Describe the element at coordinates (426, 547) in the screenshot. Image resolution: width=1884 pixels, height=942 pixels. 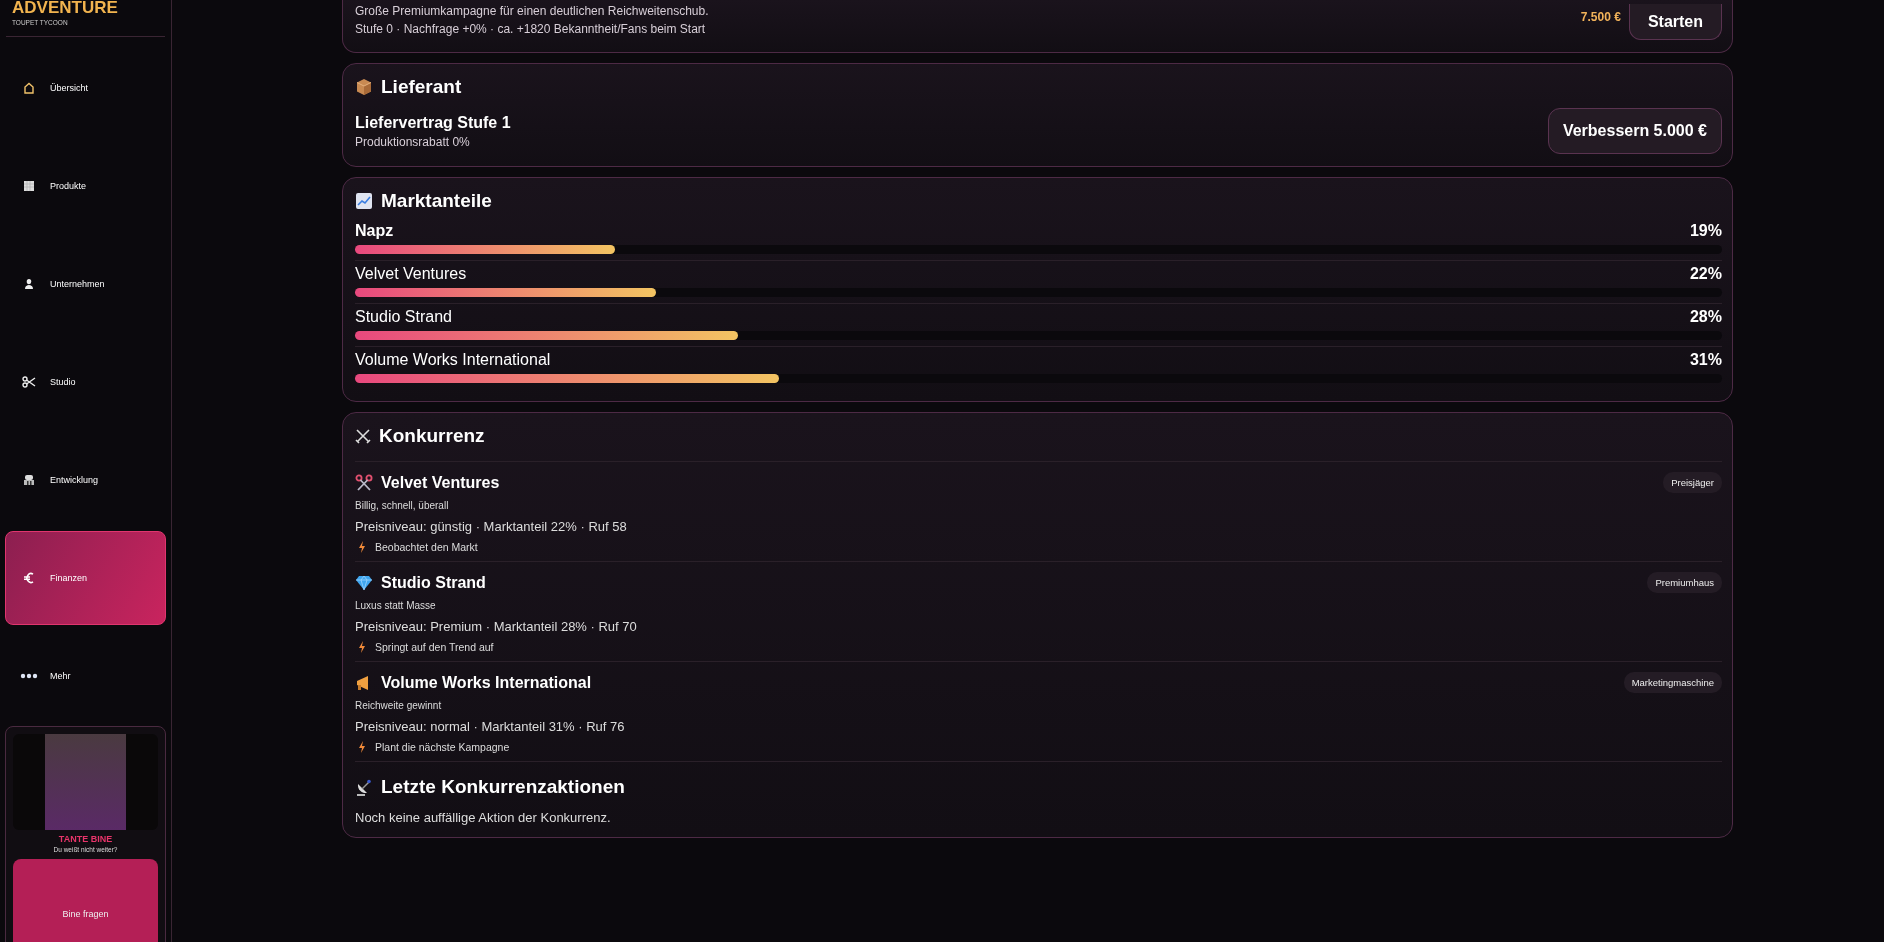
I see `rival-activity: Beobachtet den Markt` at that location.